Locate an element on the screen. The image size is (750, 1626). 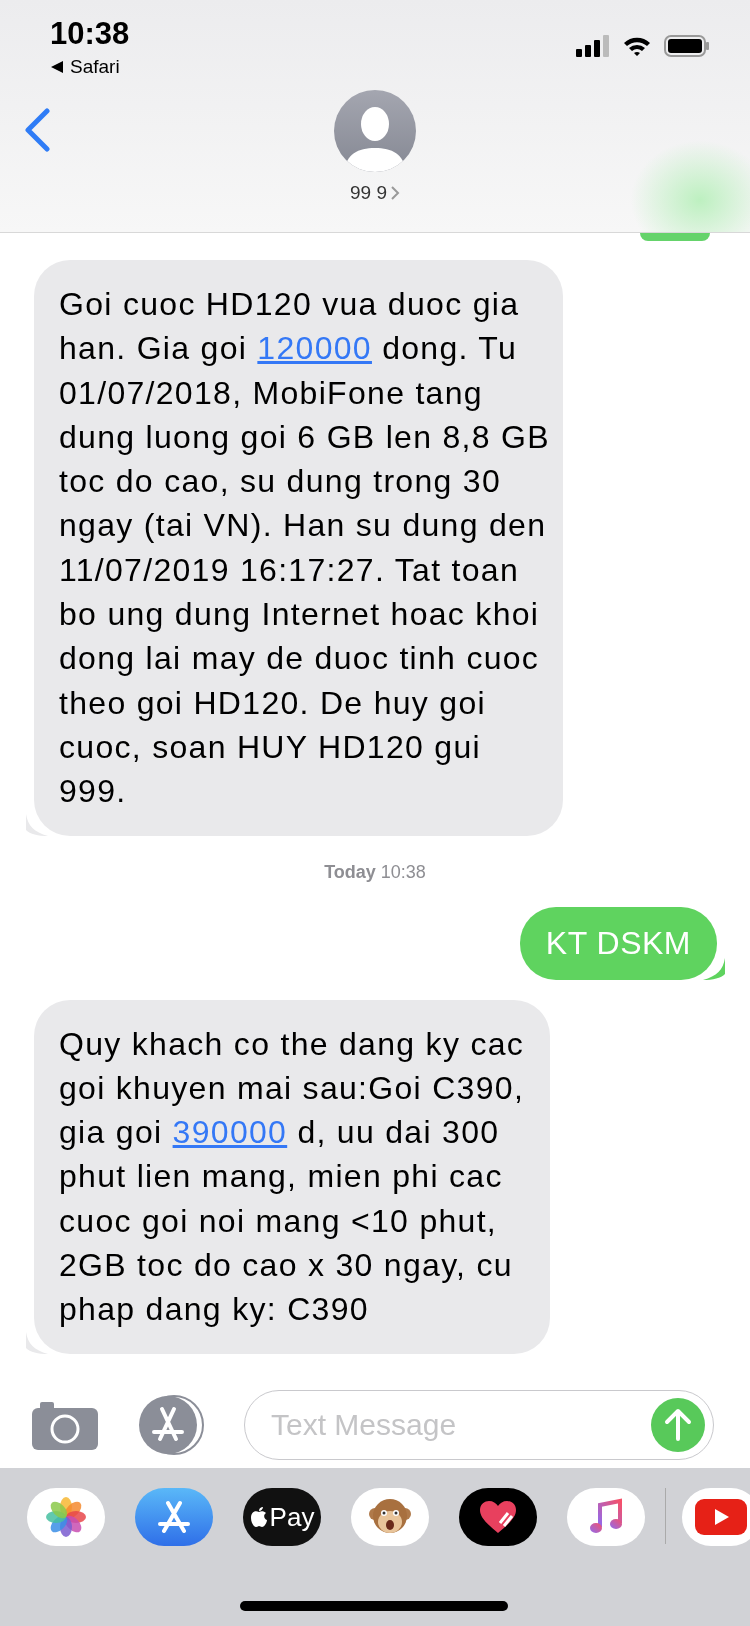
back-icon is located at coordinates (37, 130).